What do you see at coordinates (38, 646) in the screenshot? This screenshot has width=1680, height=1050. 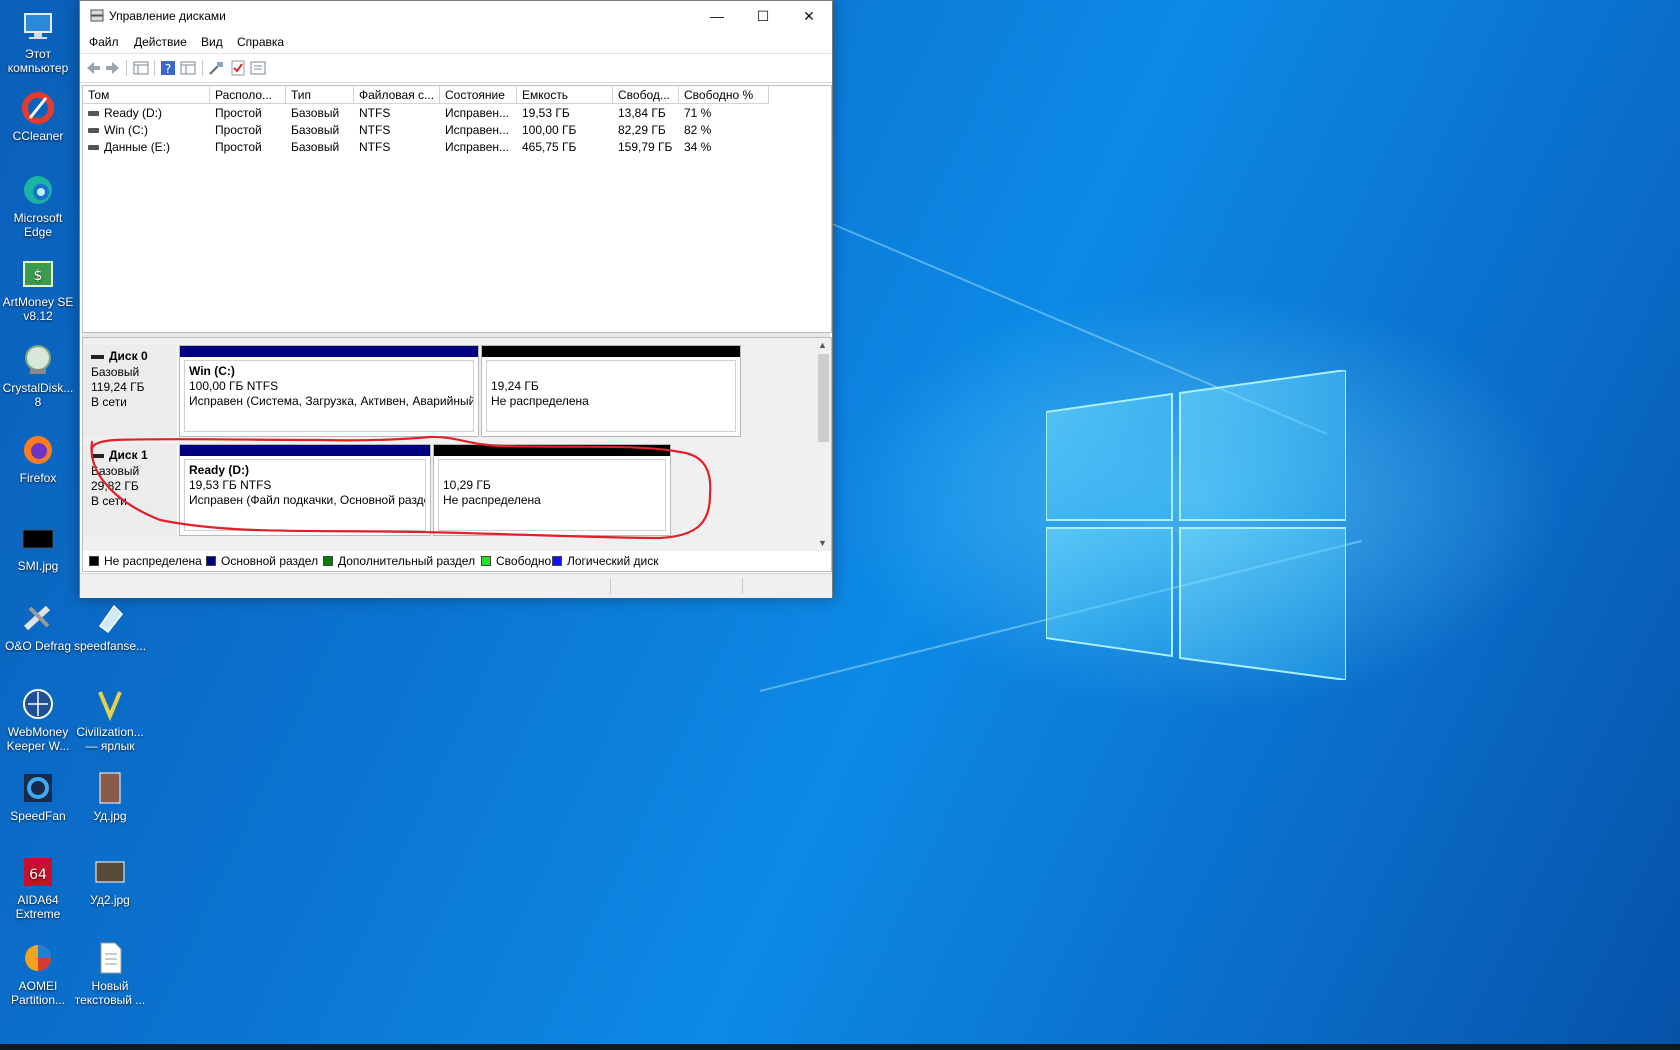 I see `desktop-icon-label: O&O Defrag` at bounding box center [38, 646].